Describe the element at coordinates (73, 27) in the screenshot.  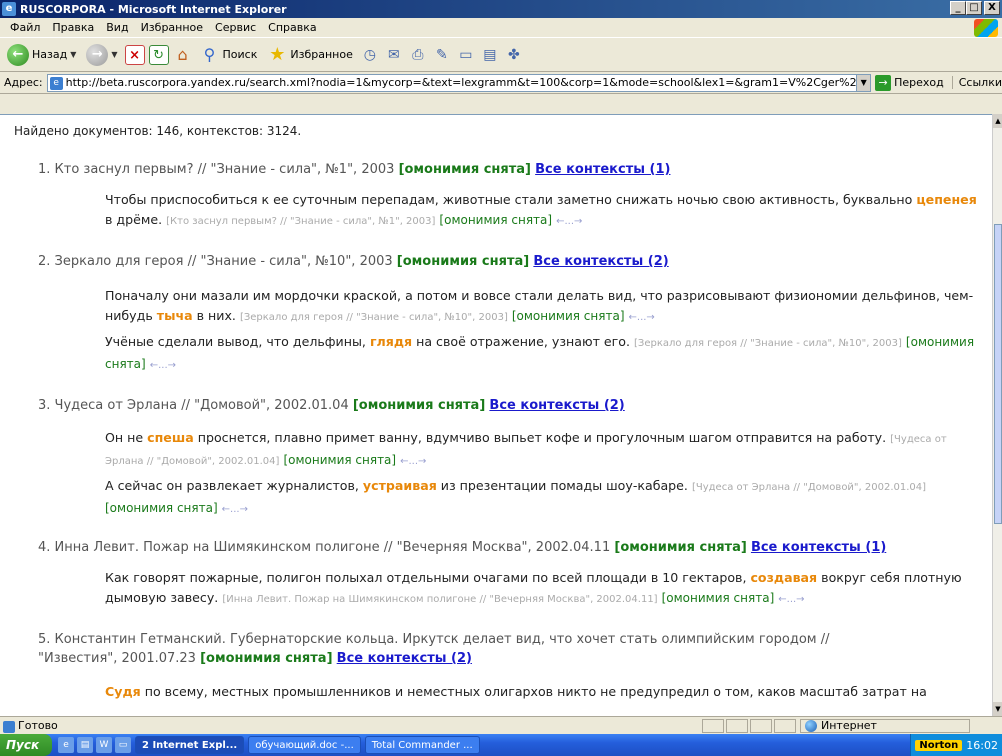
I see `menu-edit: Правка` at that location.